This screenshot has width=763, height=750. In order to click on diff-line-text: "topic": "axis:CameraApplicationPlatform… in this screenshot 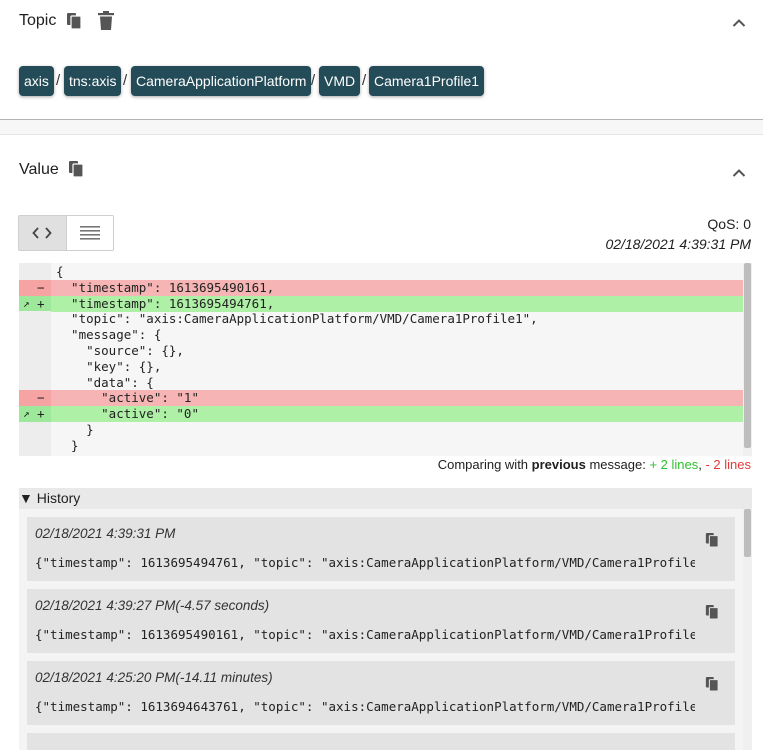, I will do `click(297, 319)`.